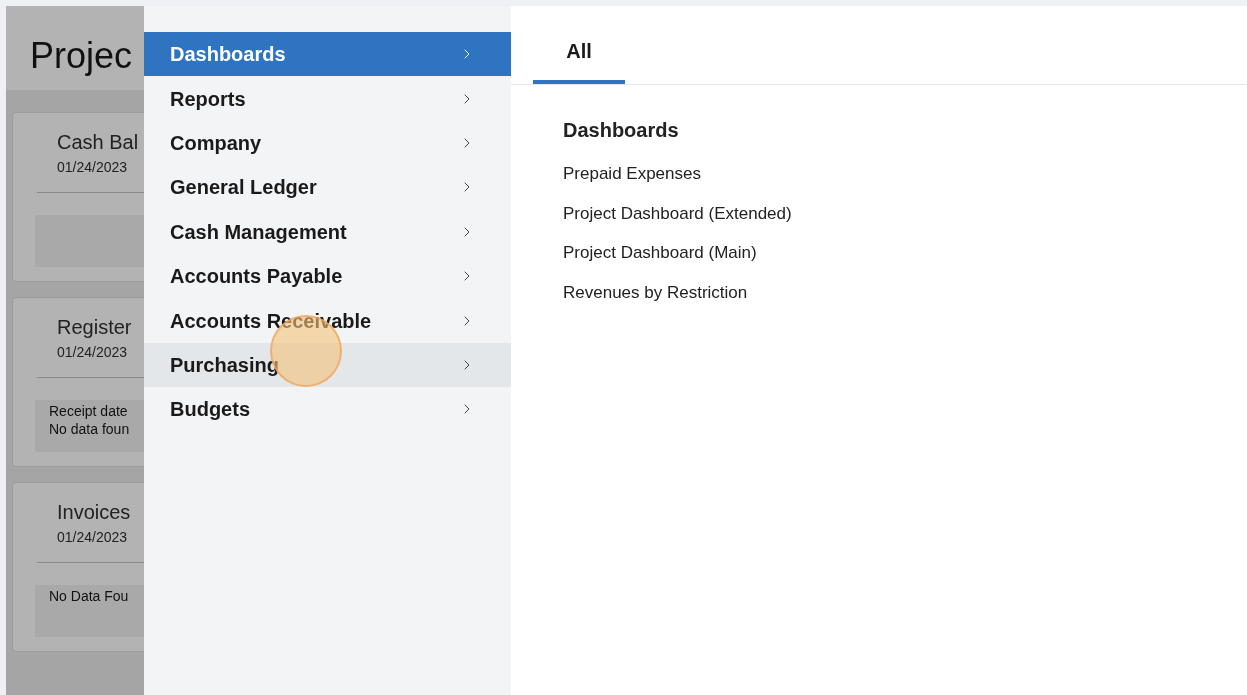  I want to click on dashboard-link: Project Dashboard (Main), so click(660, 260).